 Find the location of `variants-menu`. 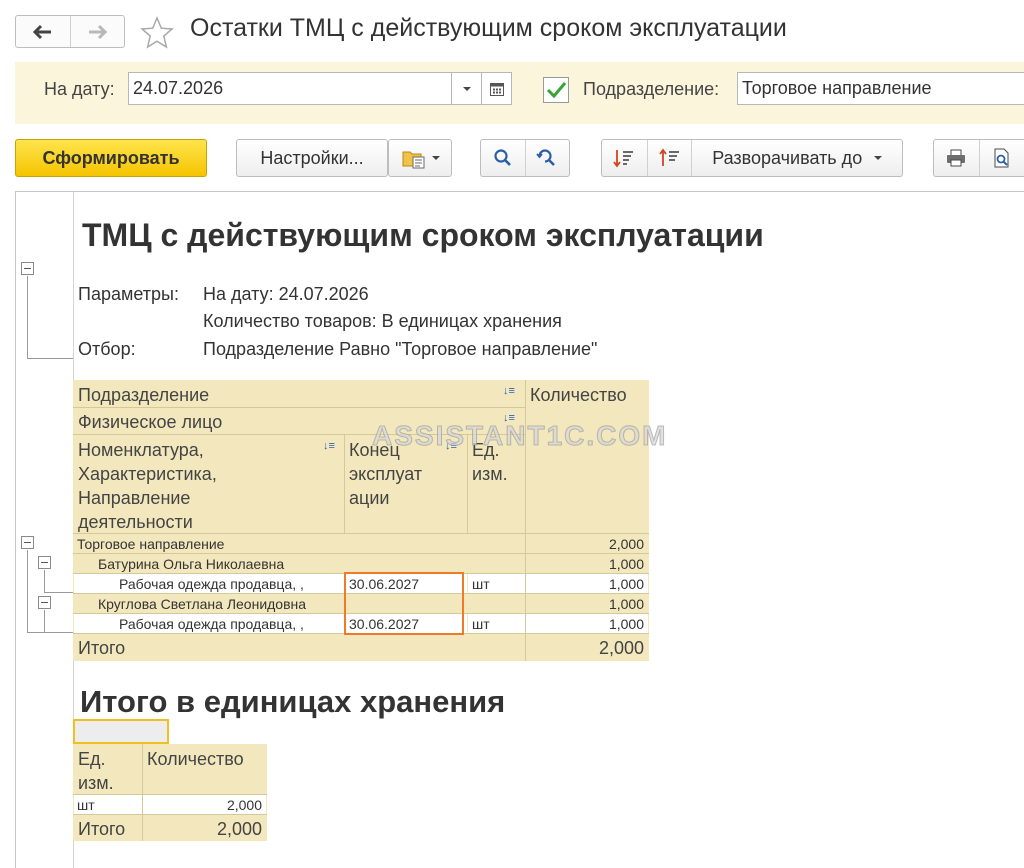

variants-menu is located at coordinates (420, 158).